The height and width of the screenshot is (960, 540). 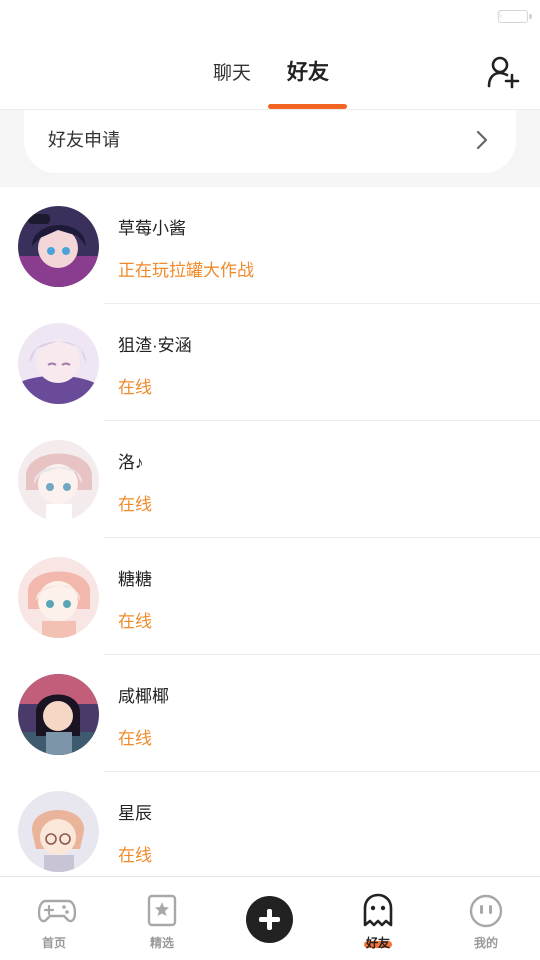 What do you see at coordinates (161, 943) in the screenshot?
I see `nav-label: 精选` at bounding box center [161, 943].